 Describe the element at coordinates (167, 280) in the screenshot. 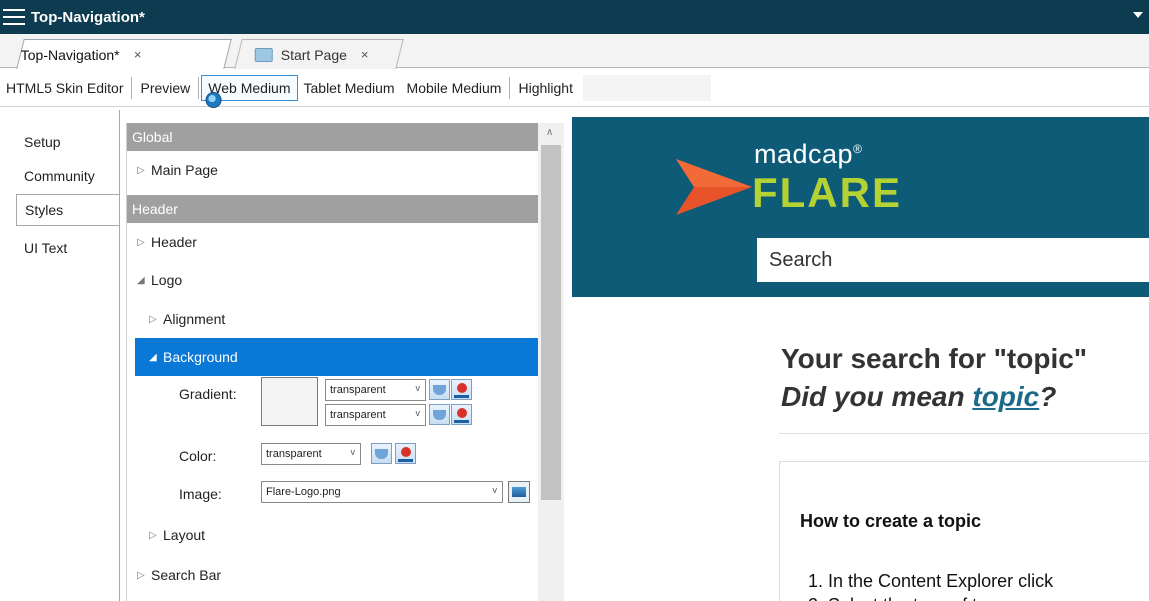

I see `tree-item-label: Logo` at that location.